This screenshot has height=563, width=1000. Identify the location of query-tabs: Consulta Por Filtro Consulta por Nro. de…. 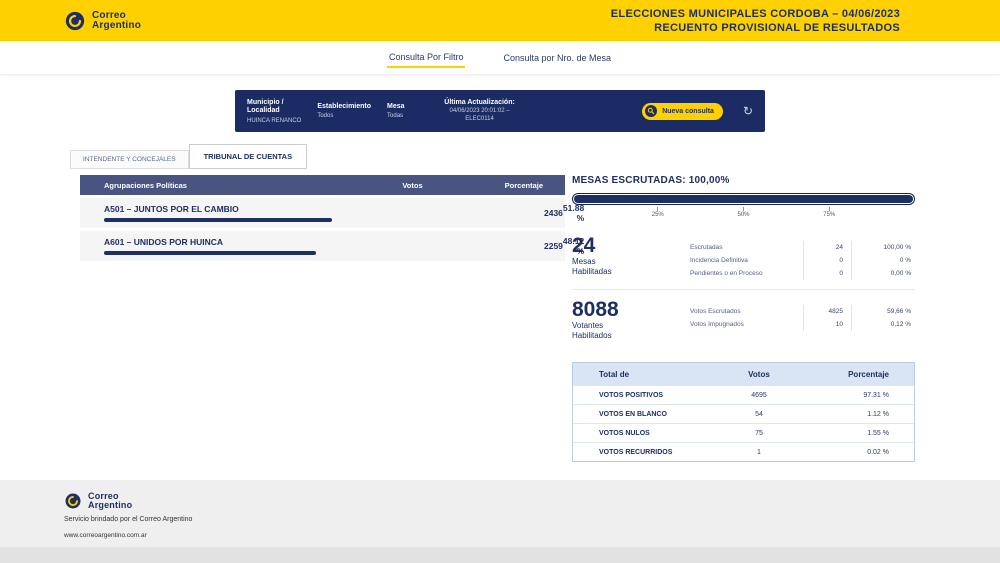
(500, 57).